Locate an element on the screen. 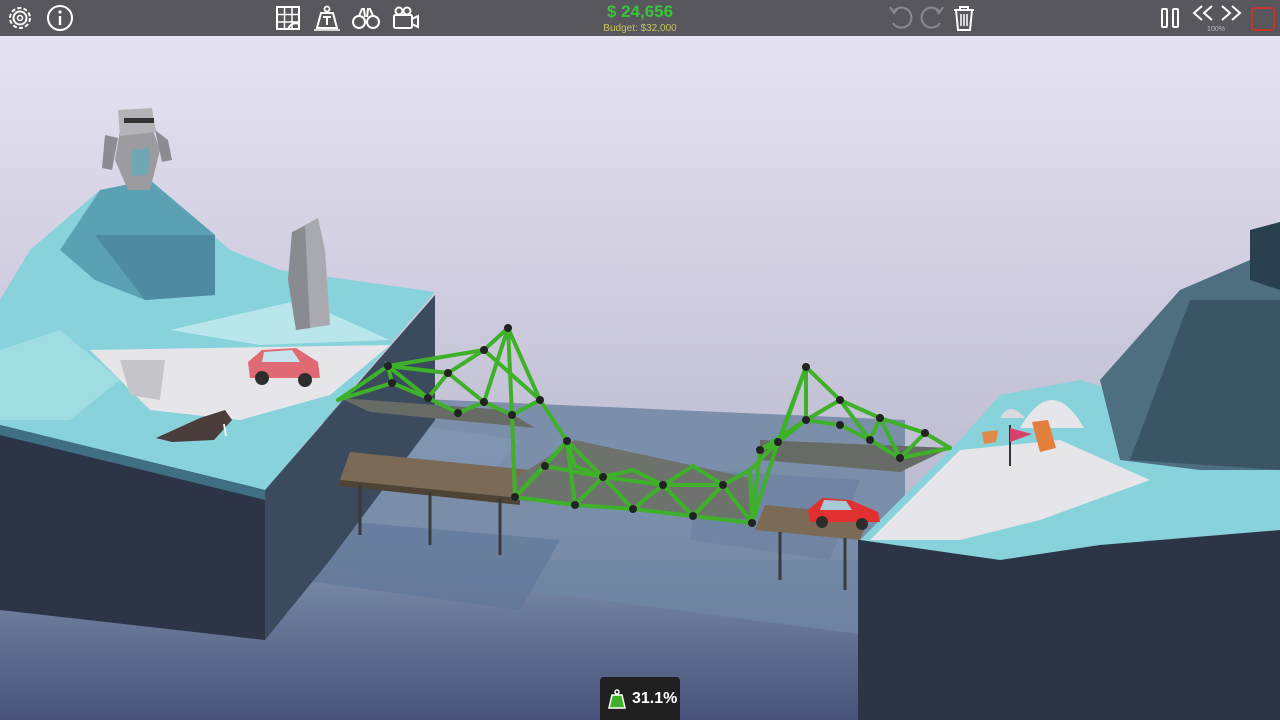 The image size is (1280, 720). redo-icon is located at coordinates (932, 18).